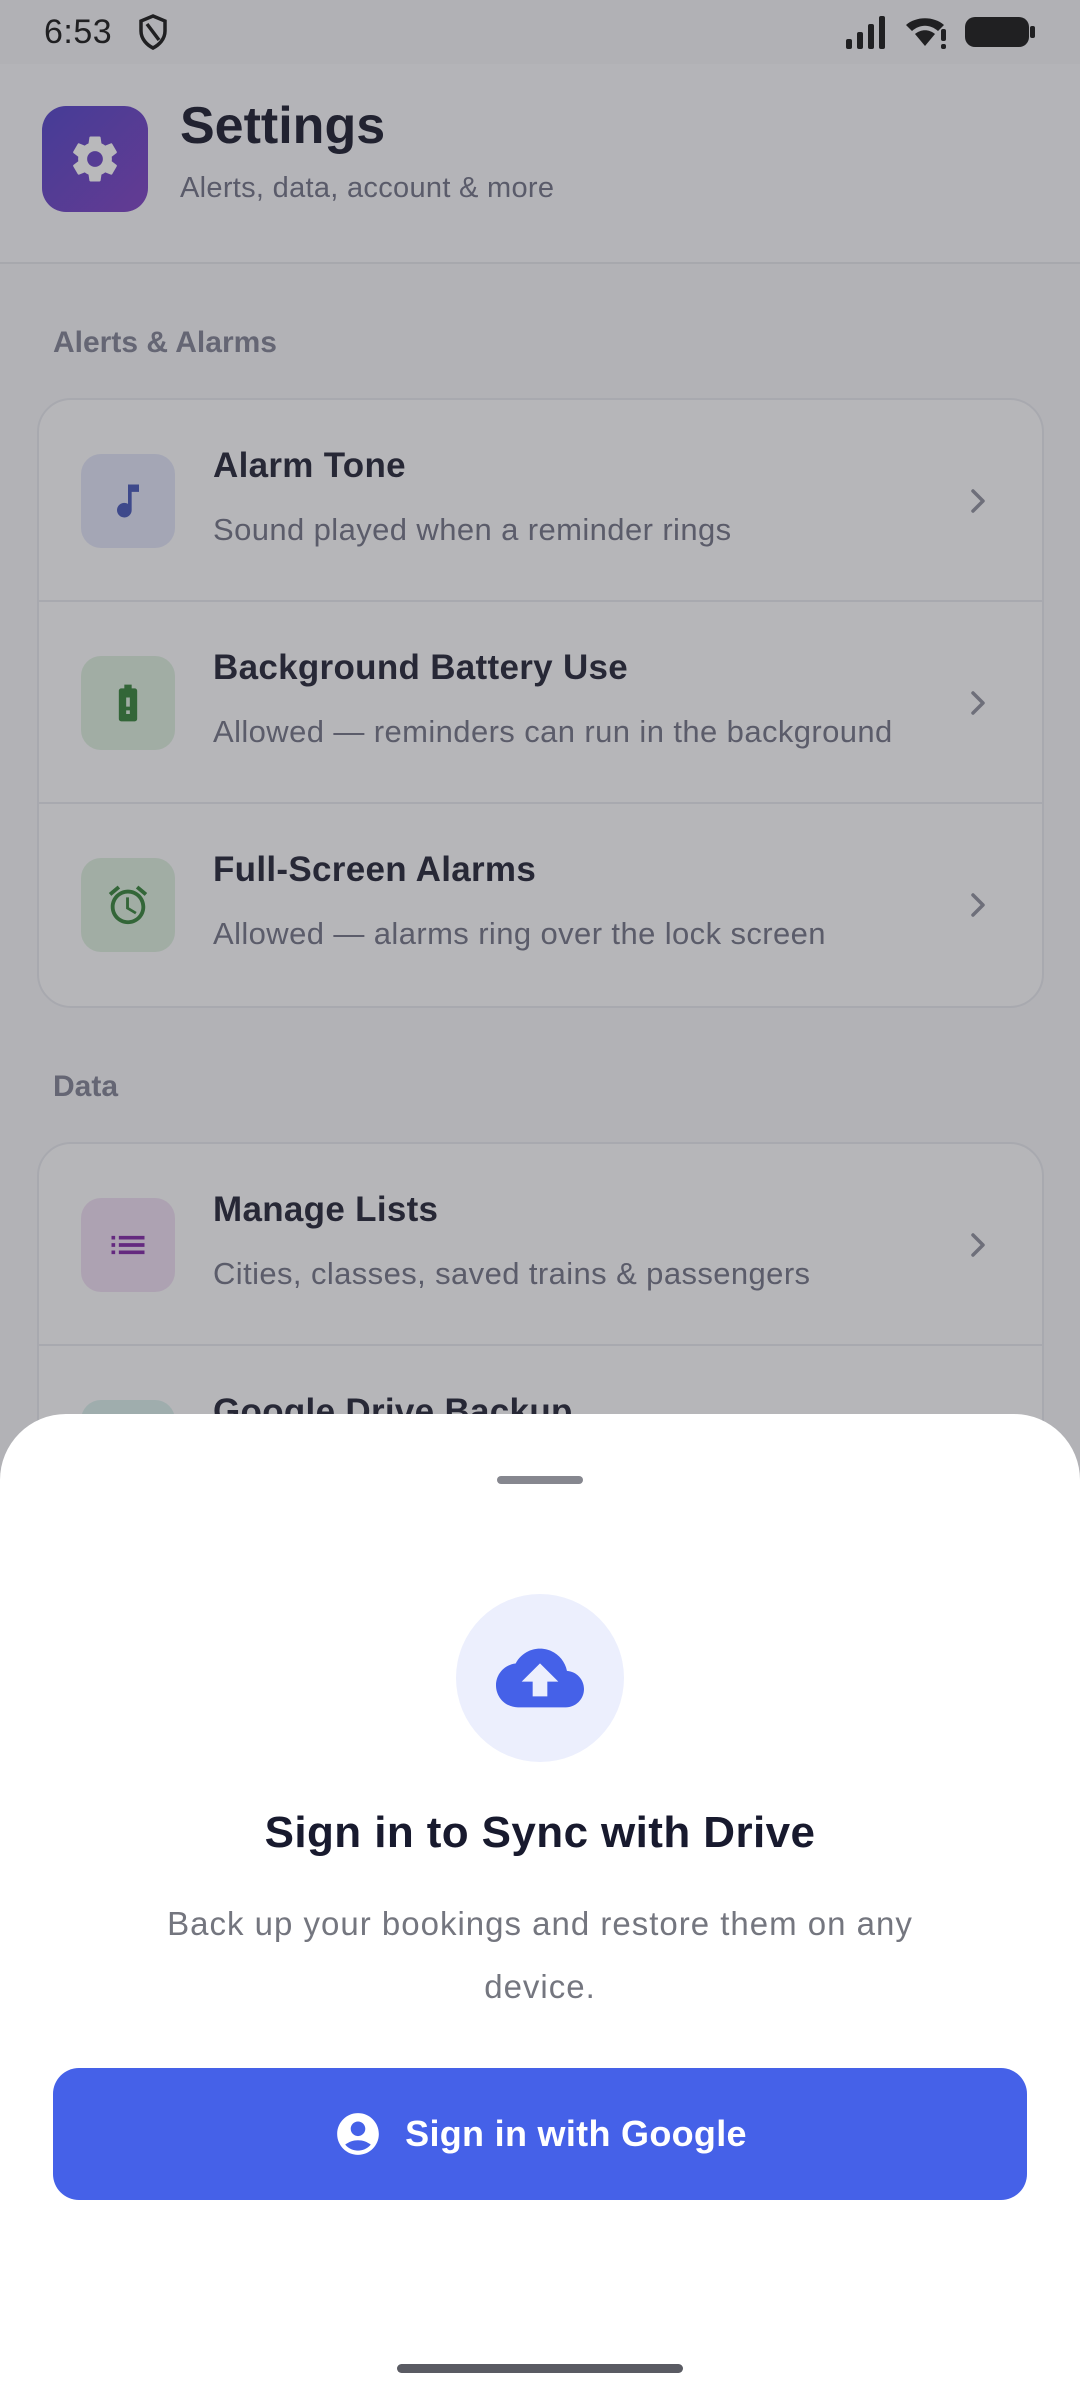 This screenshot has height=2400, width=1080. Describe the element at coordinates (540, 2368) in the screenshot. I see `home-indicator` at that location.